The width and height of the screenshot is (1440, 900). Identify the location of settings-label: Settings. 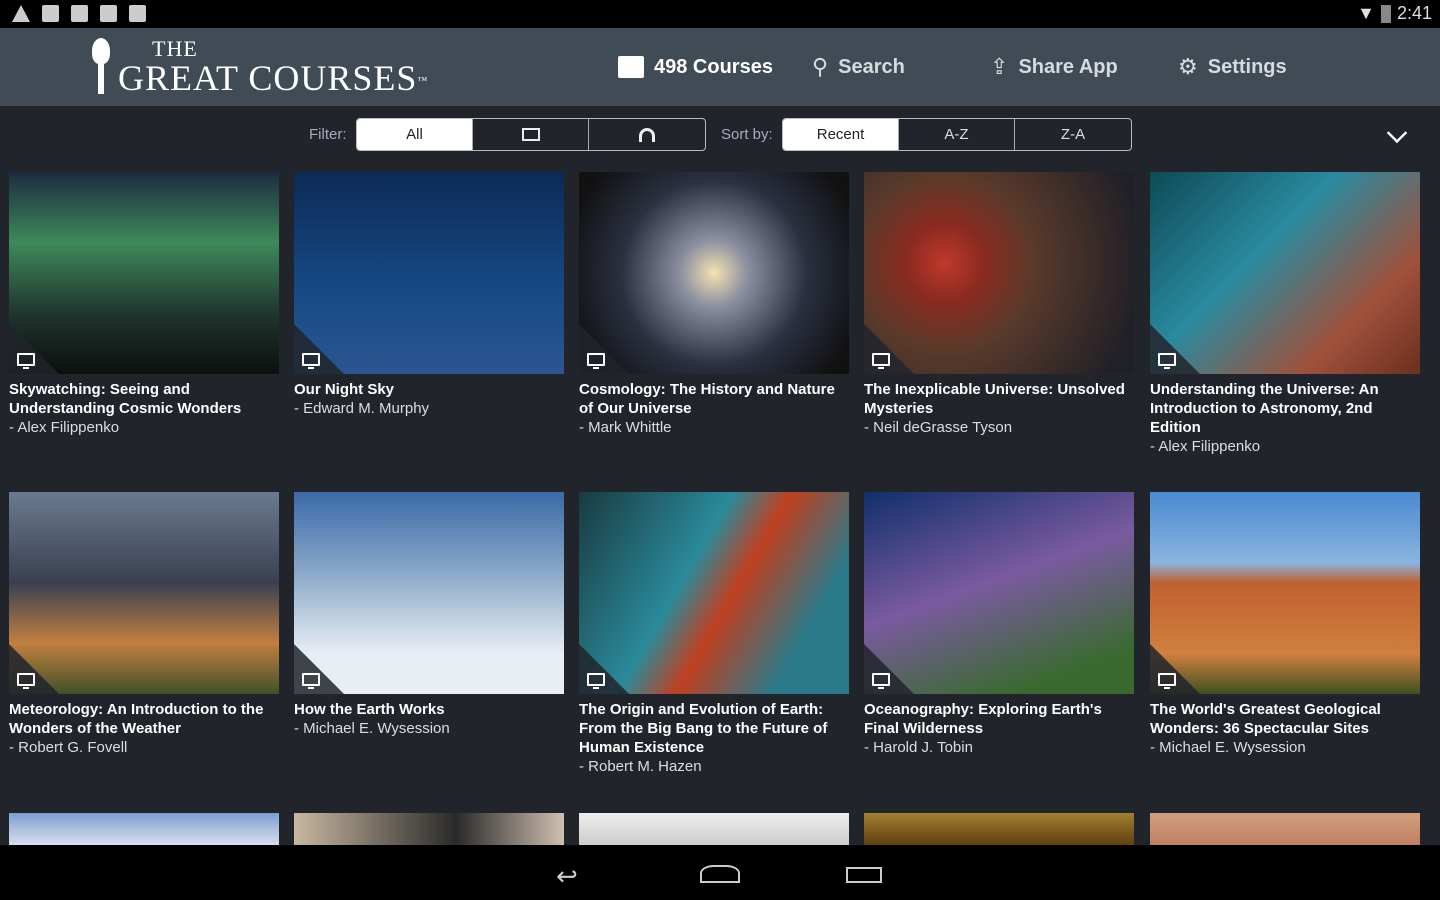
(1247, 66).